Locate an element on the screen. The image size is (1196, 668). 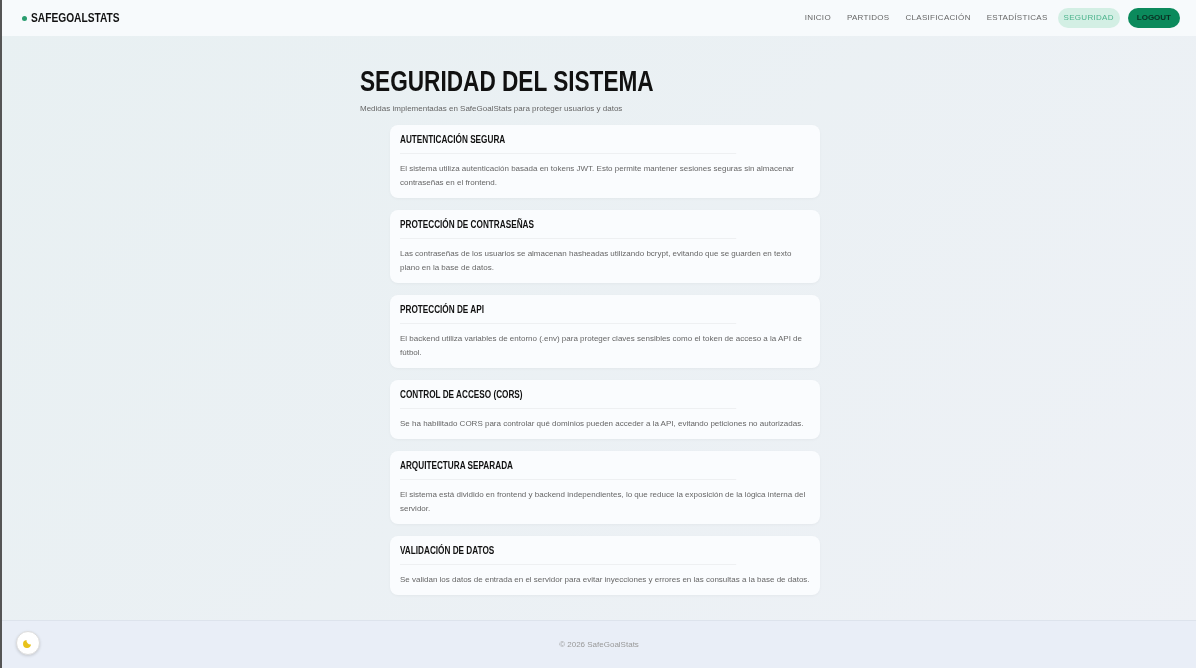
page-subtitle: Medidas implementadas en SafeGoalStats para proteger usuarios y datos is located at coordinates (492, 108).